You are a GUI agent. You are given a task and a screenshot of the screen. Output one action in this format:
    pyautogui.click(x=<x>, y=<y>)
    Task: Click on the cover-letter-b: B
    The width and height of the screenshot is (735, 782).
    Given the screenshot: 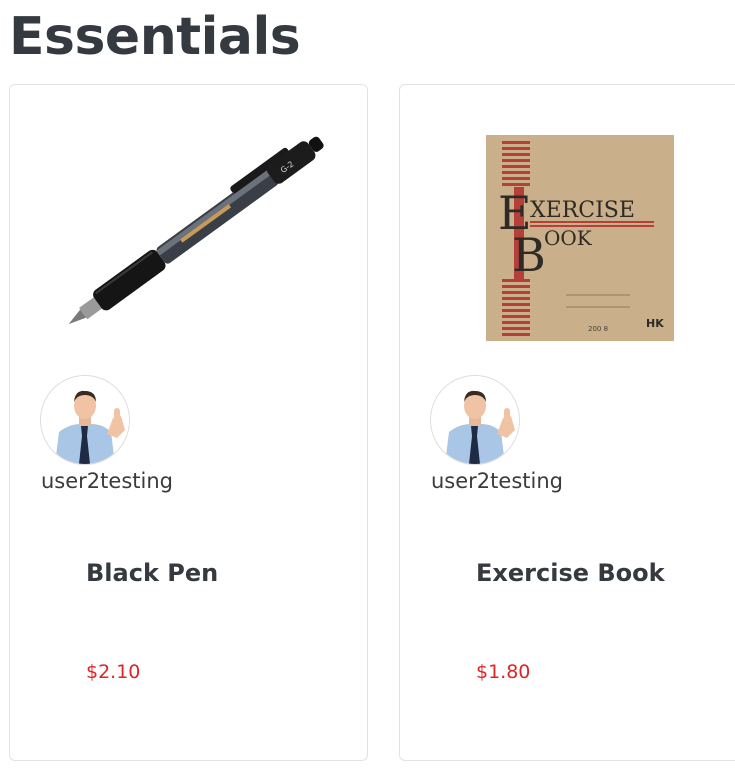 What is the action you would take?
    pyautogui.click(x=529, y=255)
    